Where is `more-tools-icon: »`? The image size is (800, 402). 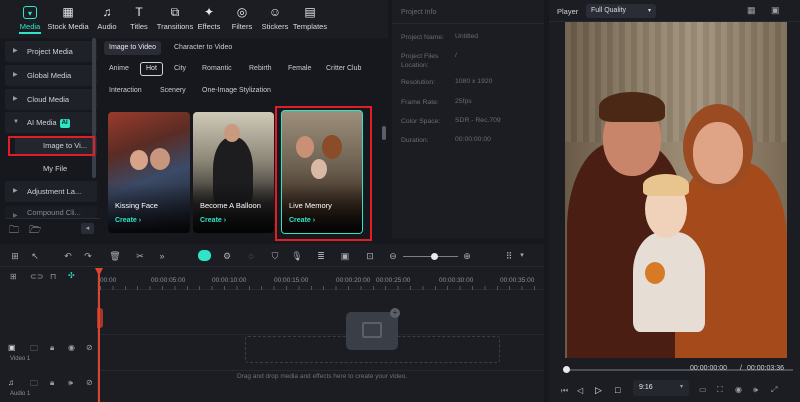
more-tools-icon: » is located at coordinates (162, 256).